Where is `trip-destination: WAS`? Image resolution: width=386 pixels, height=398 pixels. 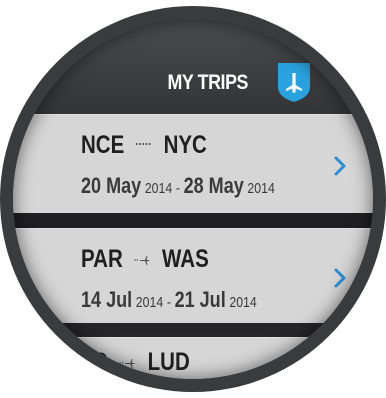 trip-destination: WAS is located at coordinates (185, 259).